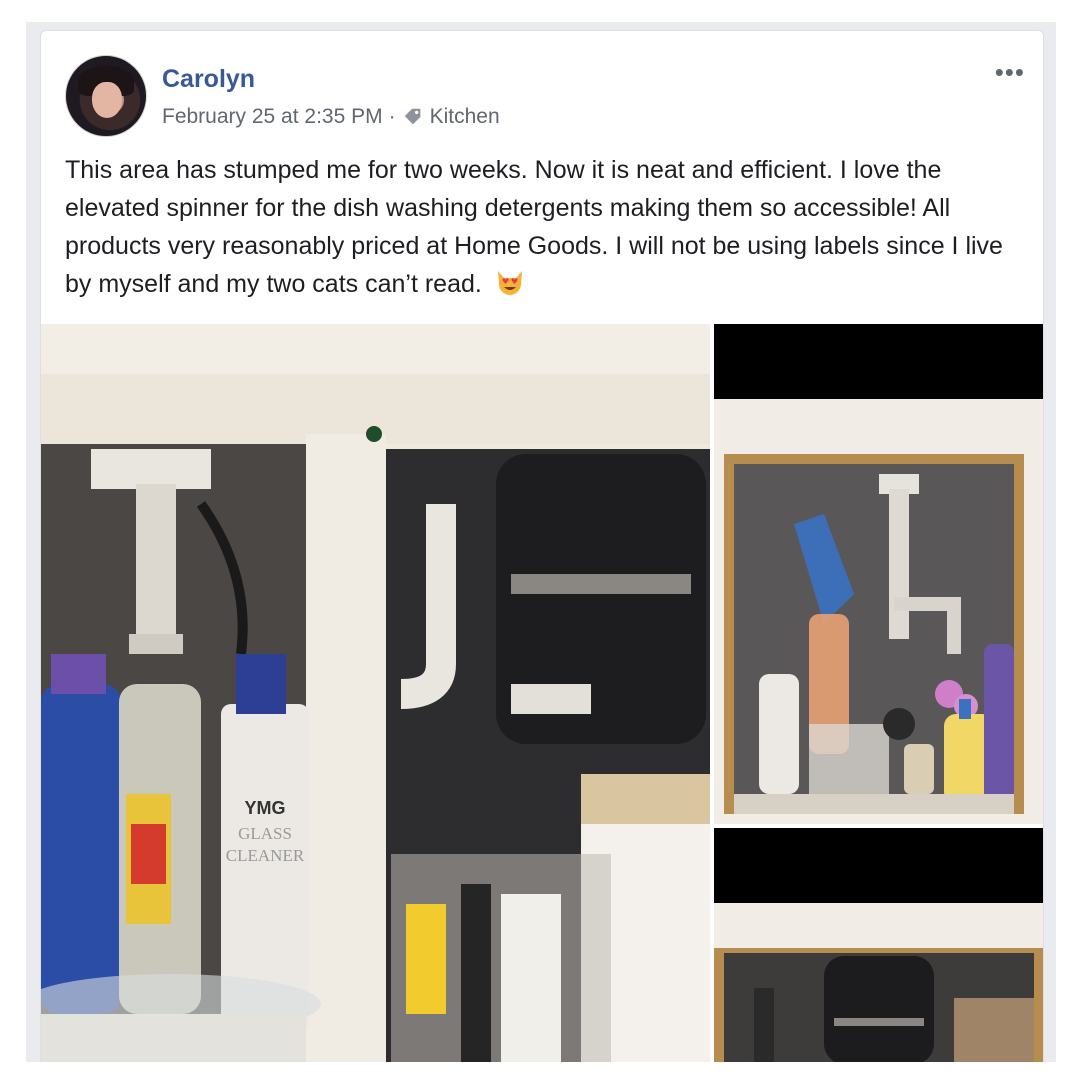 The width and height of the screenshot is (1080, 1080). Describe the element at coordinates (265, 855) in the screenshot. I see `label-product-2: CLEANER` at that location.